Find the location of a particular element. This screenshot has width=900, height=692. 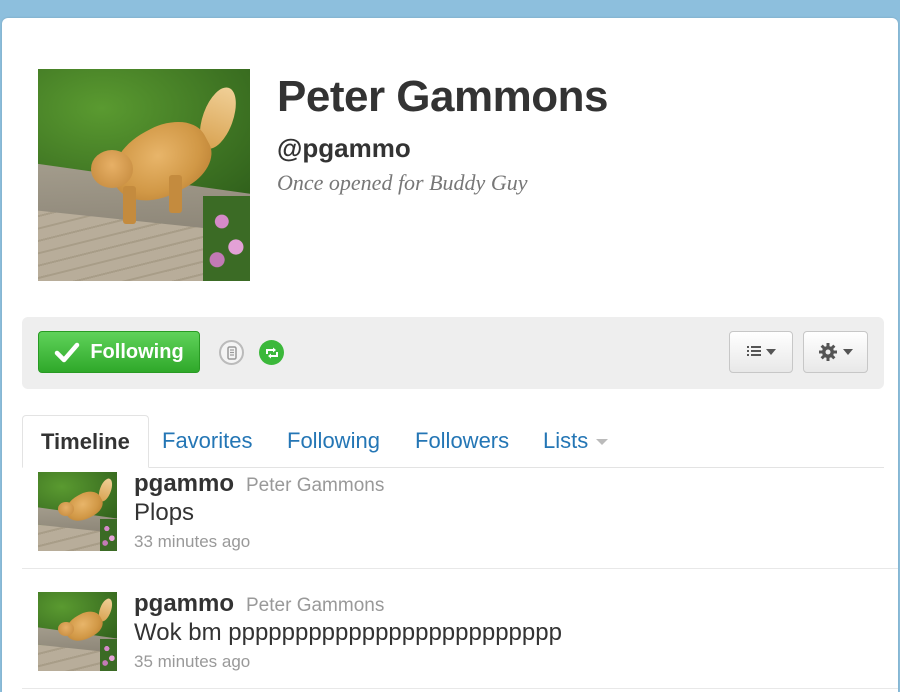

check-icon is located at coordinates (67, 352).